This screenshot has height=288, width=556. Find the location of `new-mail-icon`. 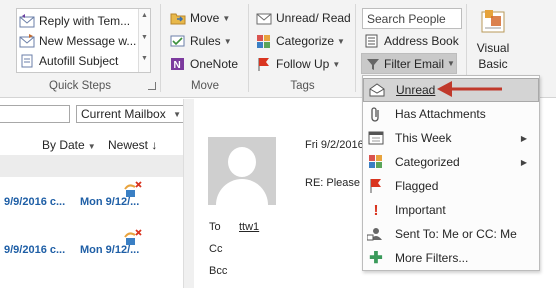

new-mail-icon is located at coordinates (27, 41).